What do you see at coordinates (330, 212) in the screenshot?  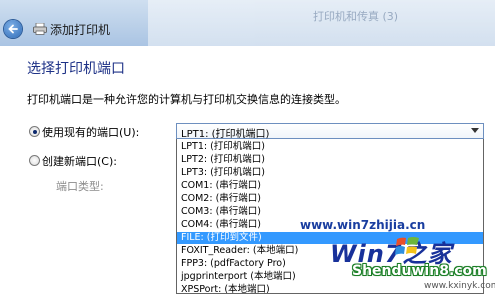 I see `port-option: COM3: (串行端口)` at bounding box center [330, 212].